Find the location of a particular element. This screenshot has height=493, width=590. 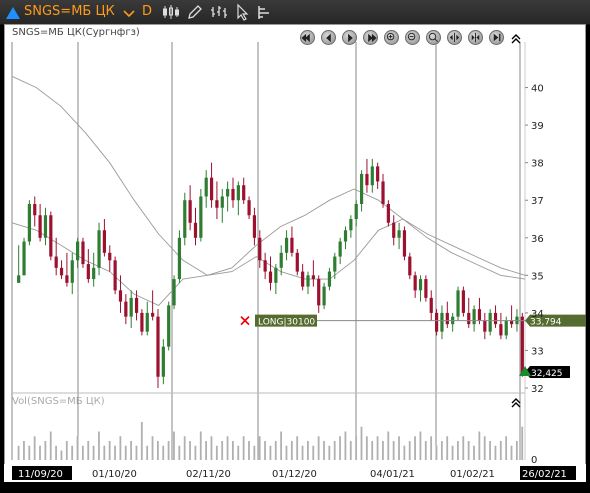

expand-icon is located at coordinates (454, 37).